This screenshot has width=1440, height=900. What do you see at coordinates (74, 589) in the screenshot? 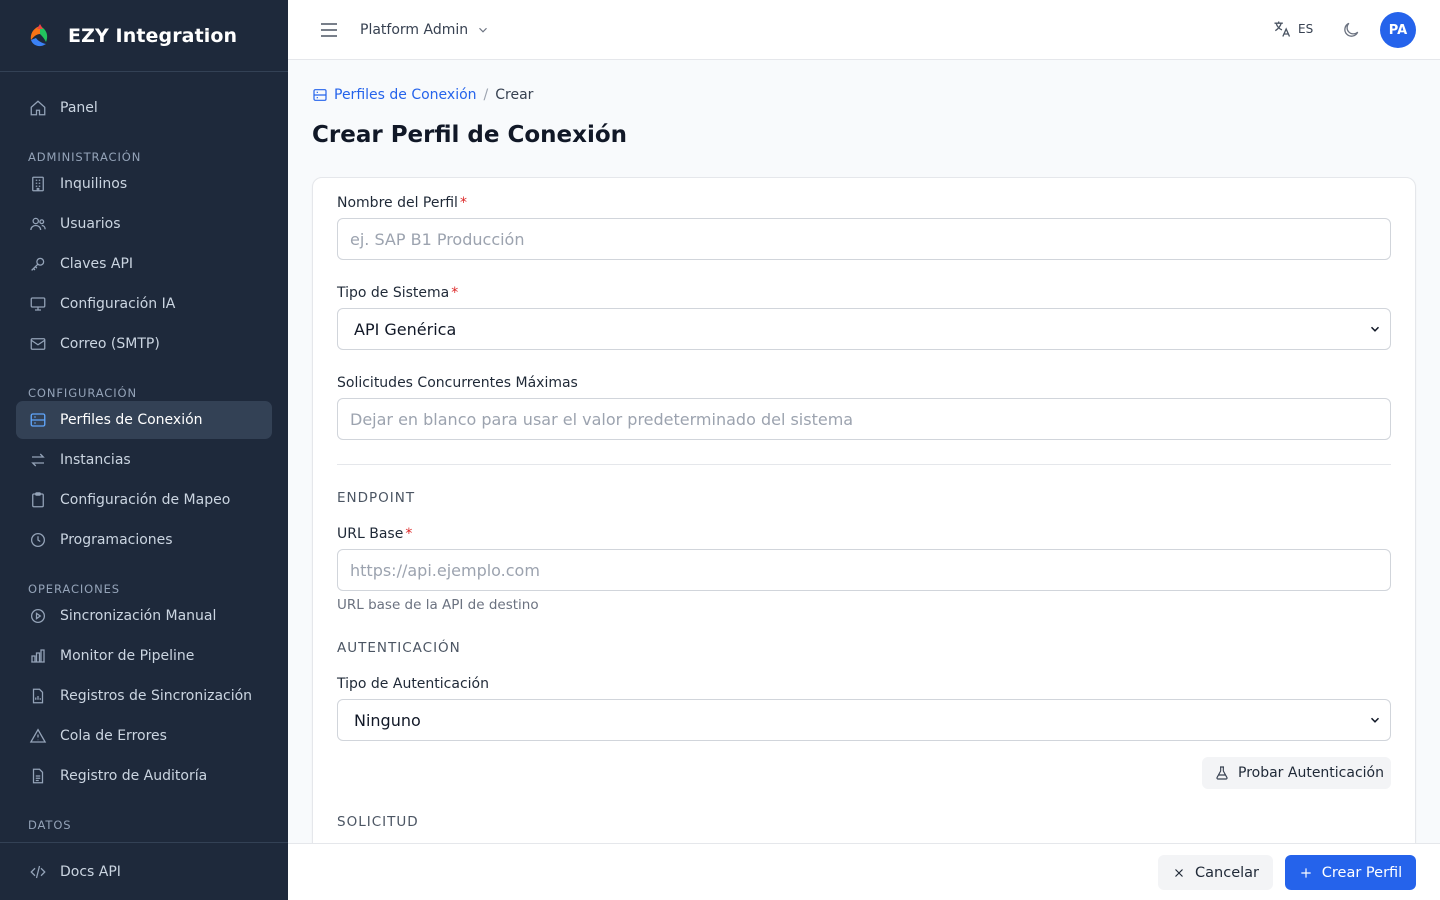
I see `section-label-ops: OPERACIONES` at bounding box center [74, 589].